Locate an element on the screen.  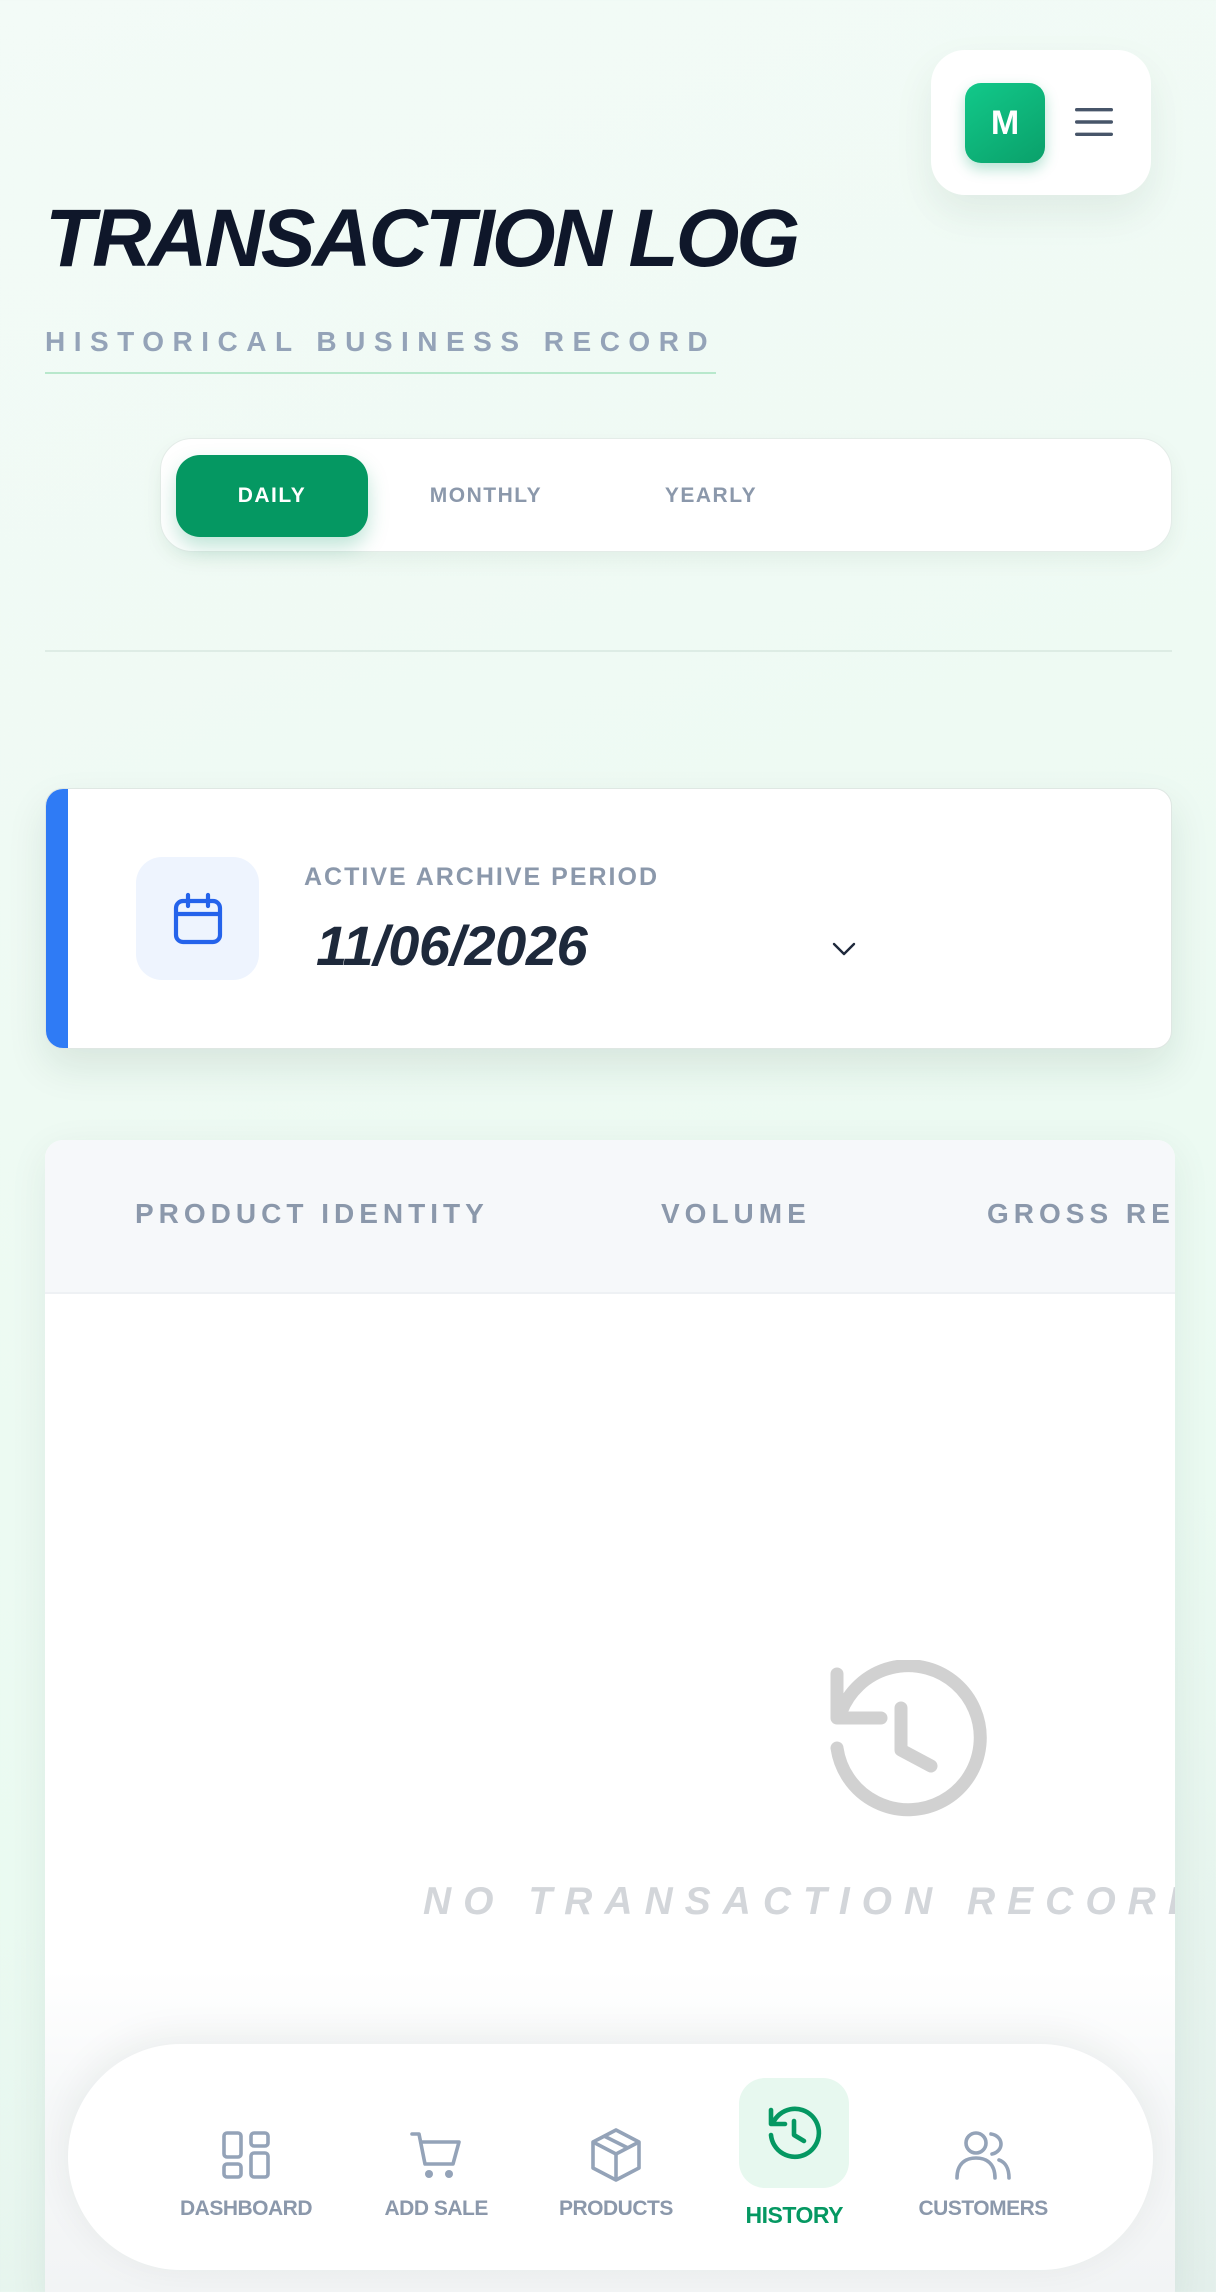
nav-item-history: HISTORY is located at coordinates (794, 2157).